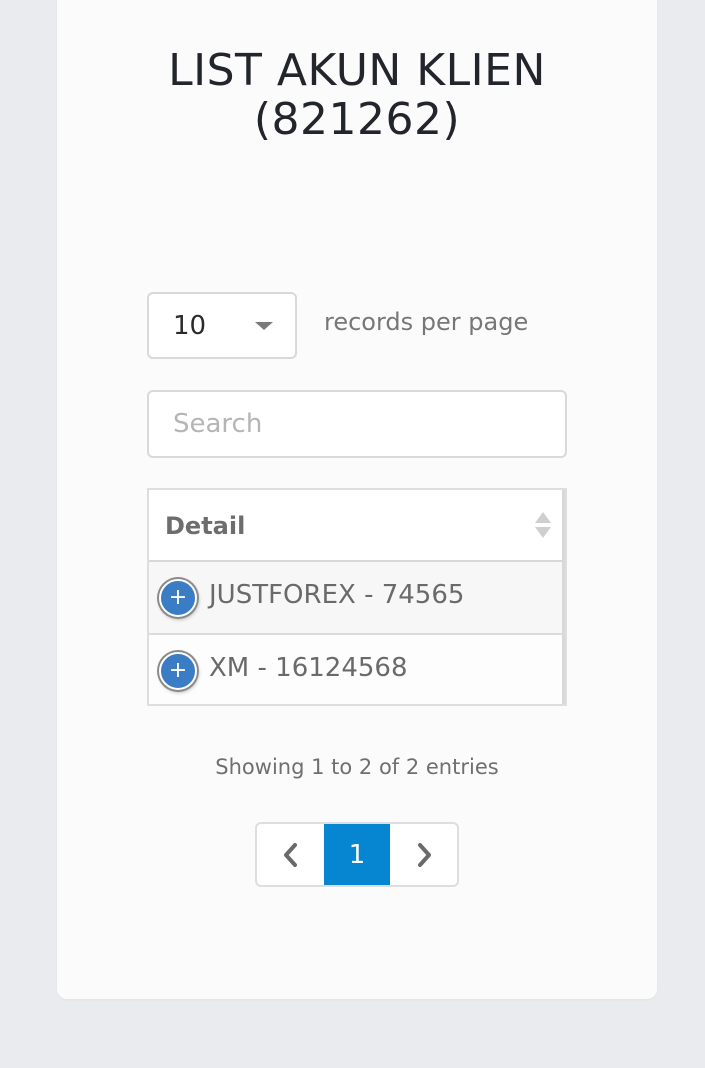 The height and width of the screenshot is (1068, 705). Describe the element at coordinates (357, 424) in the screenshot. I see `search-input` at that location.